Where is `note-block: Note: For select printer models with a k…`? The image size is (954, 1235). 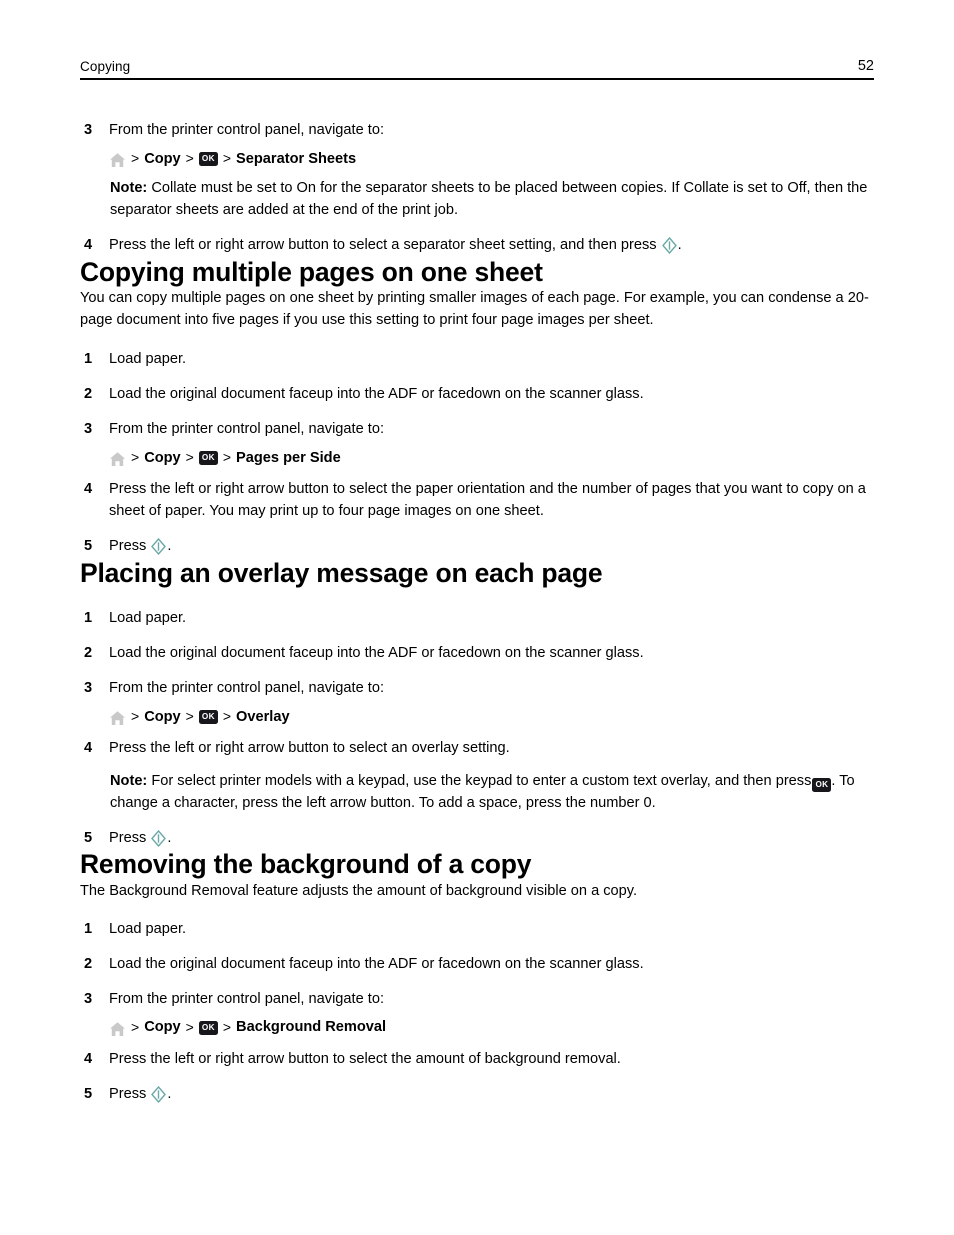
note-block: Note: For select printer models with a k… is located at coordinates (491, 793).